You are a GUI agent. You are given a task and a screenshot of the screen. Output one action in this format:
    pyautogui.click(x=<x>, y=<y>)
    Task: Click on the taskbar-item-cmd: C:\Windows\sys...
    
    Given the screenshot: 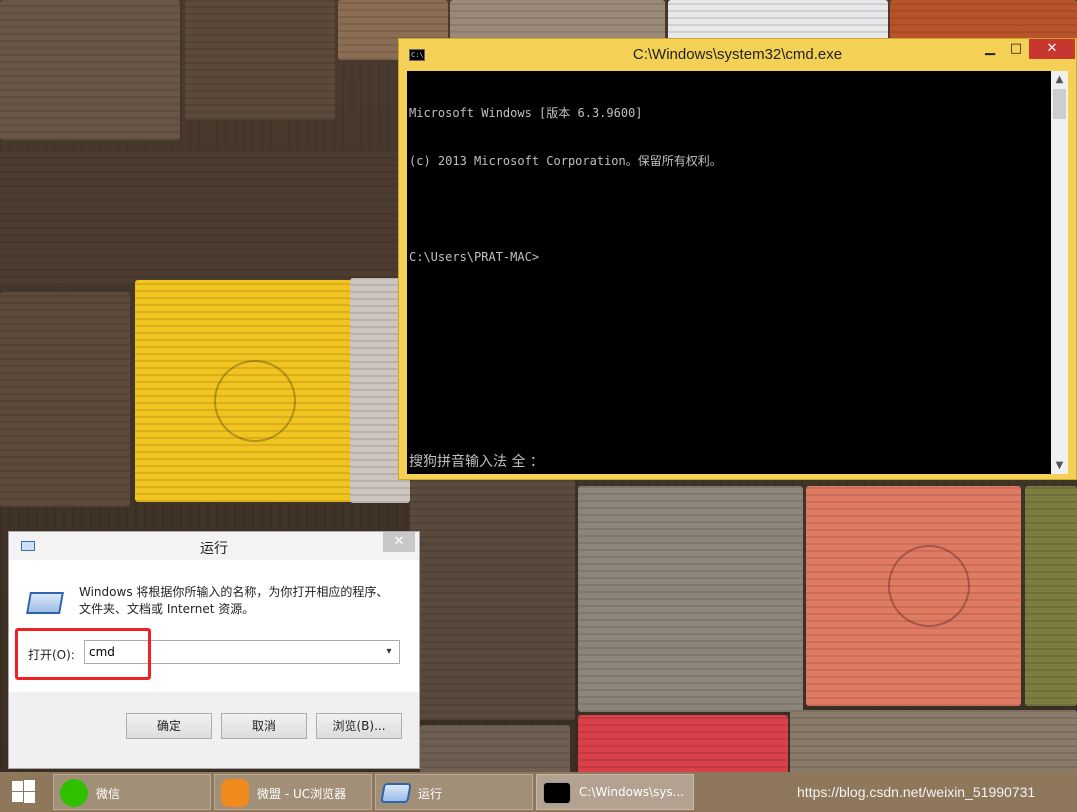 What is the action you would take?
    pyautogui.click(x=615, y=792)
    